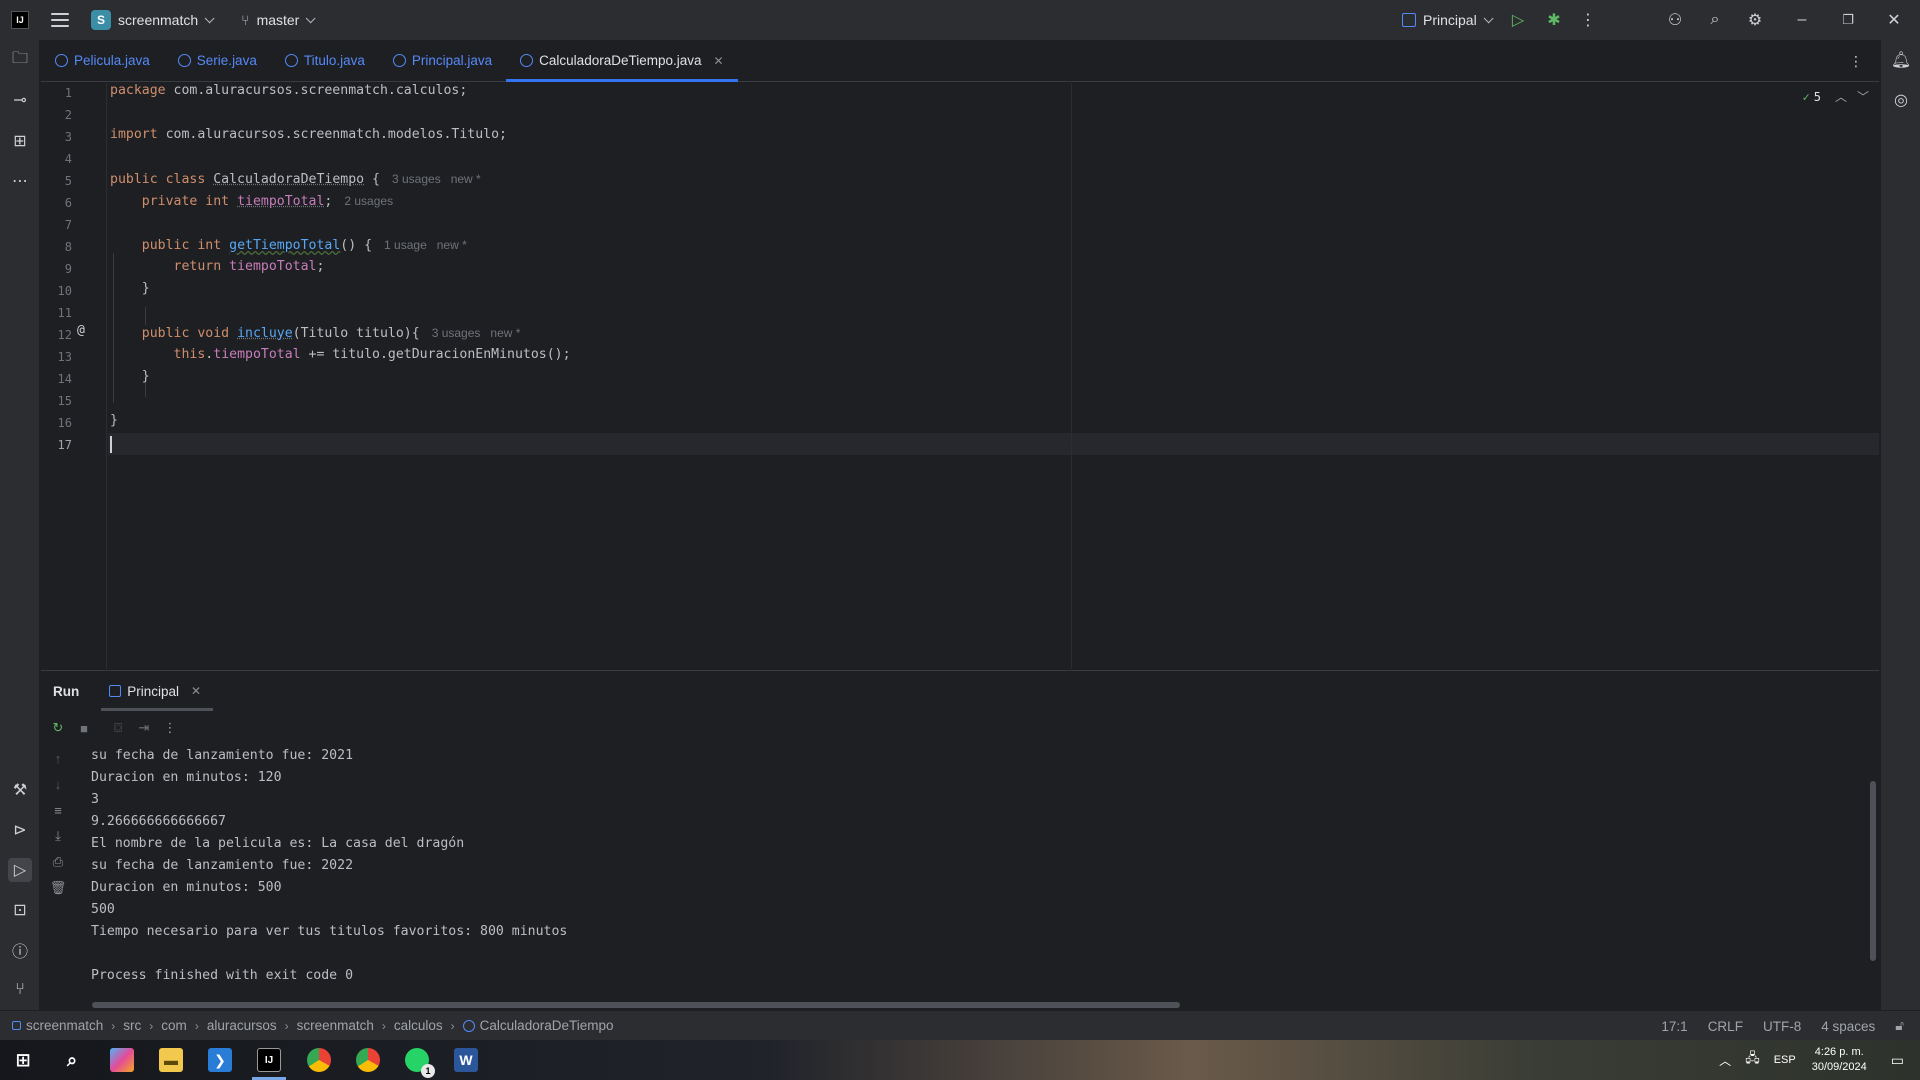 The image size is (1920, 1080). I want to click on whatsapp-icon: 1, so click(420, 1063).